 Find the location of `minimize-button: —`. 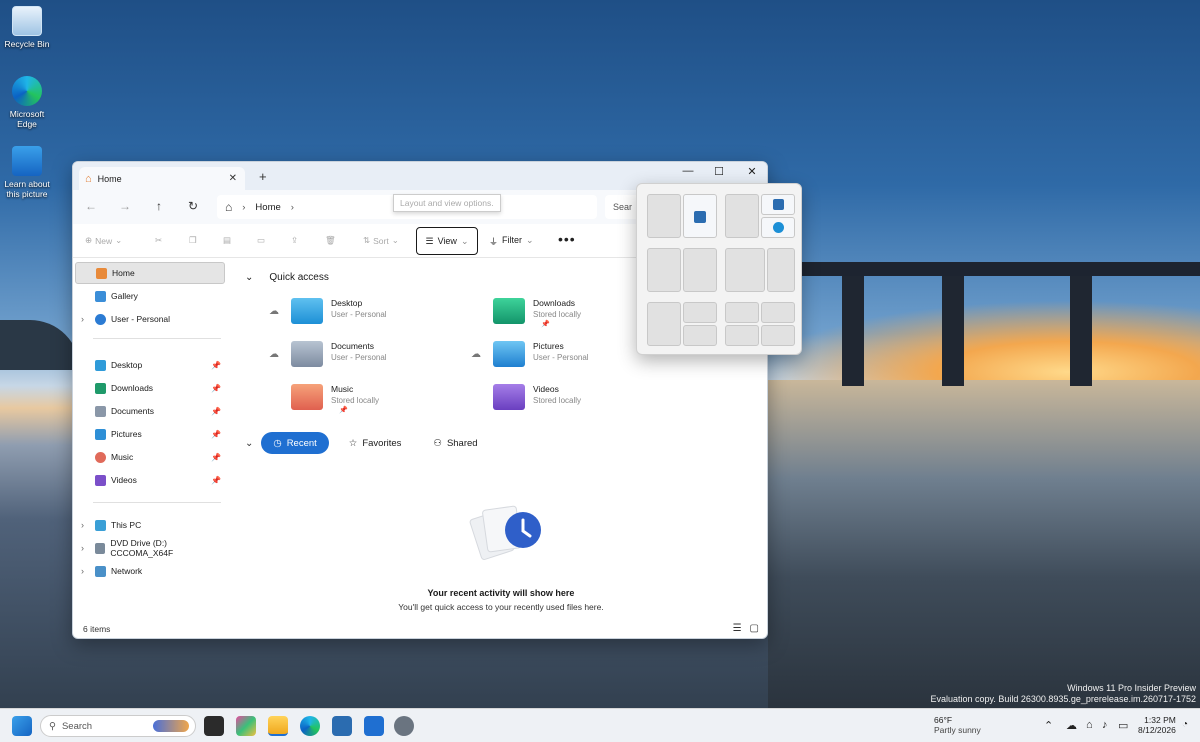

minimize-button: — is located at coordinates (688, 171).